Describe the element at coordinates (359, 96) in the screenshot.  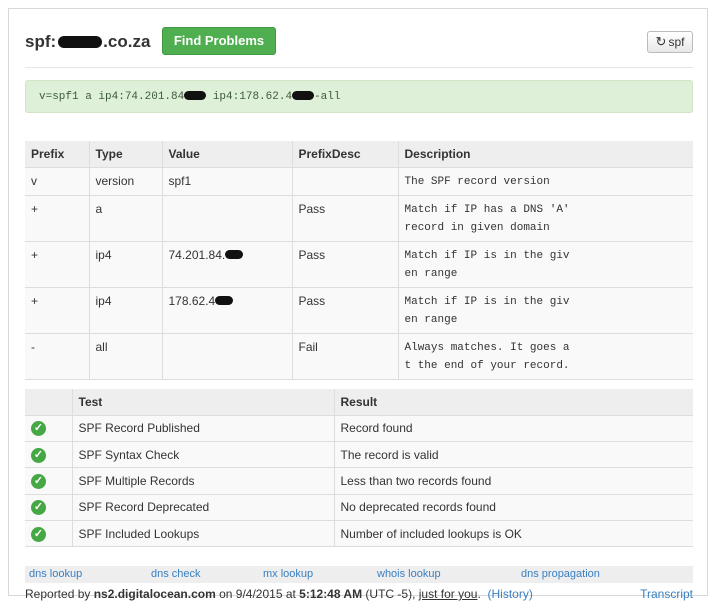
I see `spf-record-text: v=spf1 a ip4:74.201.84 ip4:178.62.4 -all` at that location.